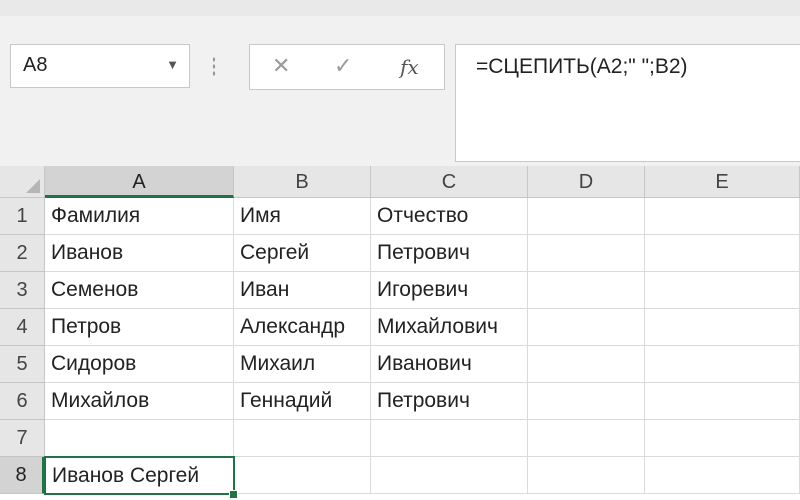  Describe the element at coordinates (139, 475) in the screenshot. I see `cell-a8-active: Иванов Сергей` at that location.